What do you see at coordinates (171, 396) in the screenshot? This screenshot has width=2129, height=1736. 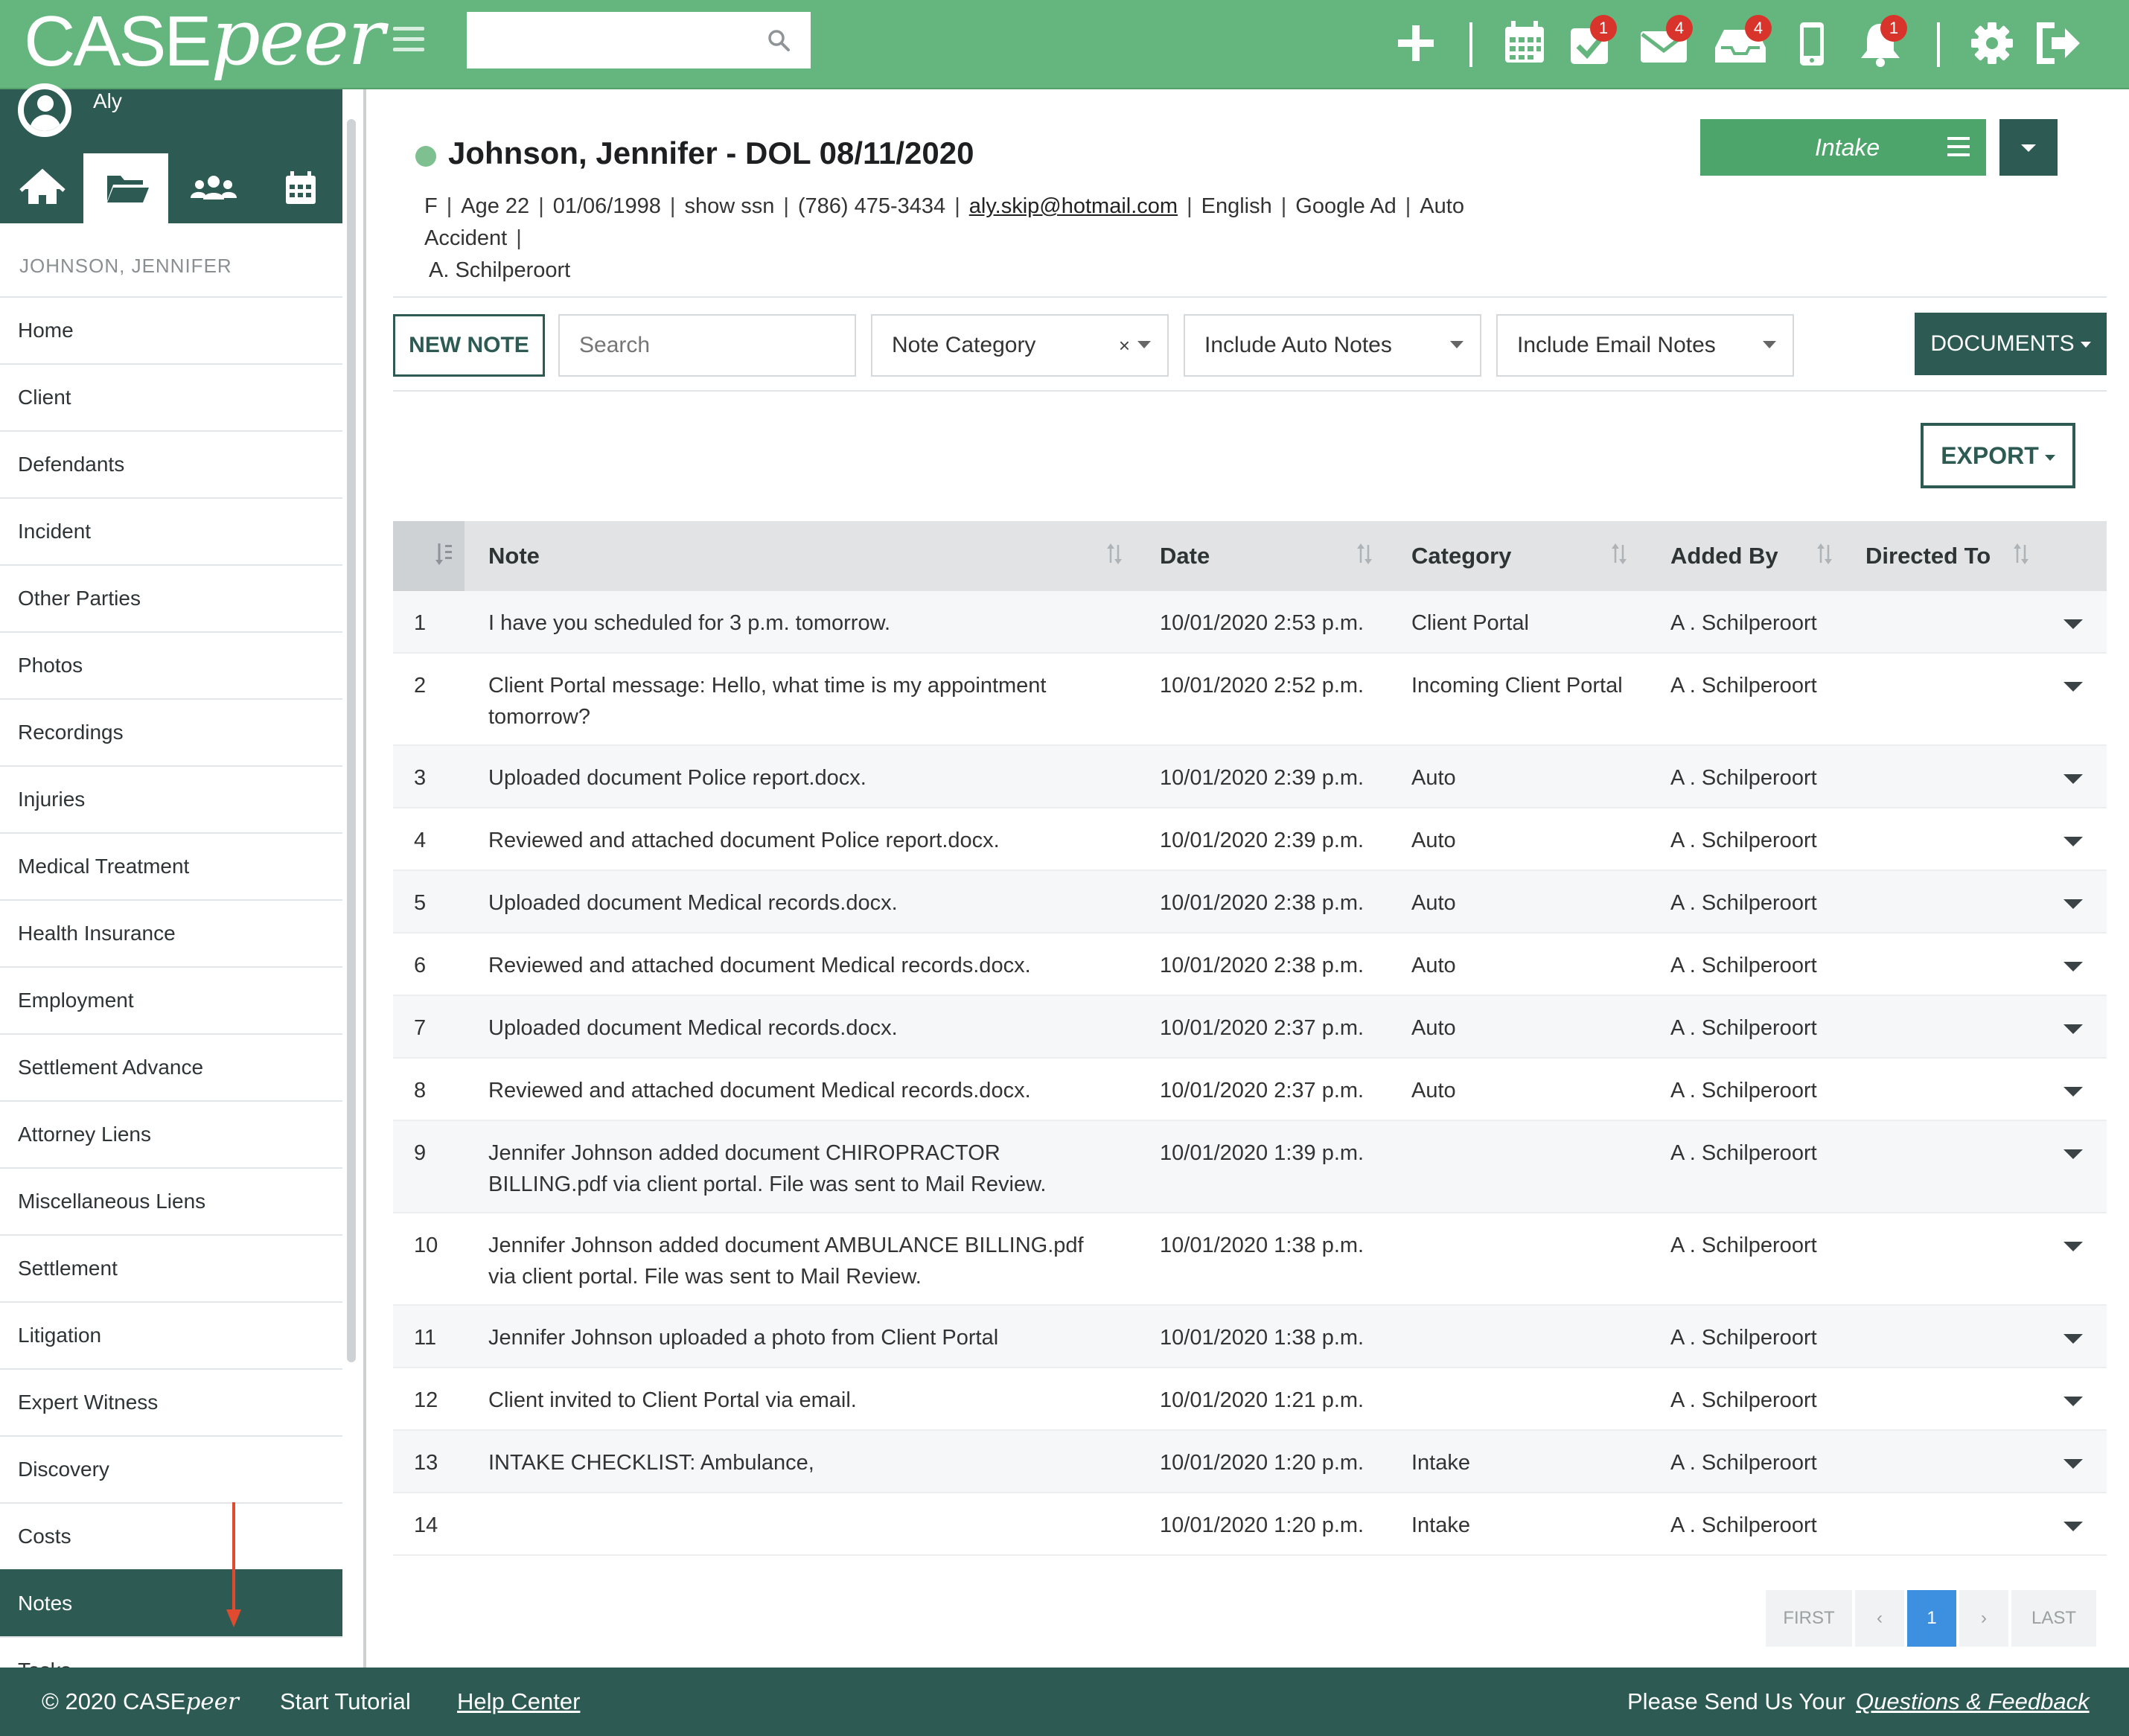 I see `sidebar-item-client: Client` at bounding box center [171, 396].